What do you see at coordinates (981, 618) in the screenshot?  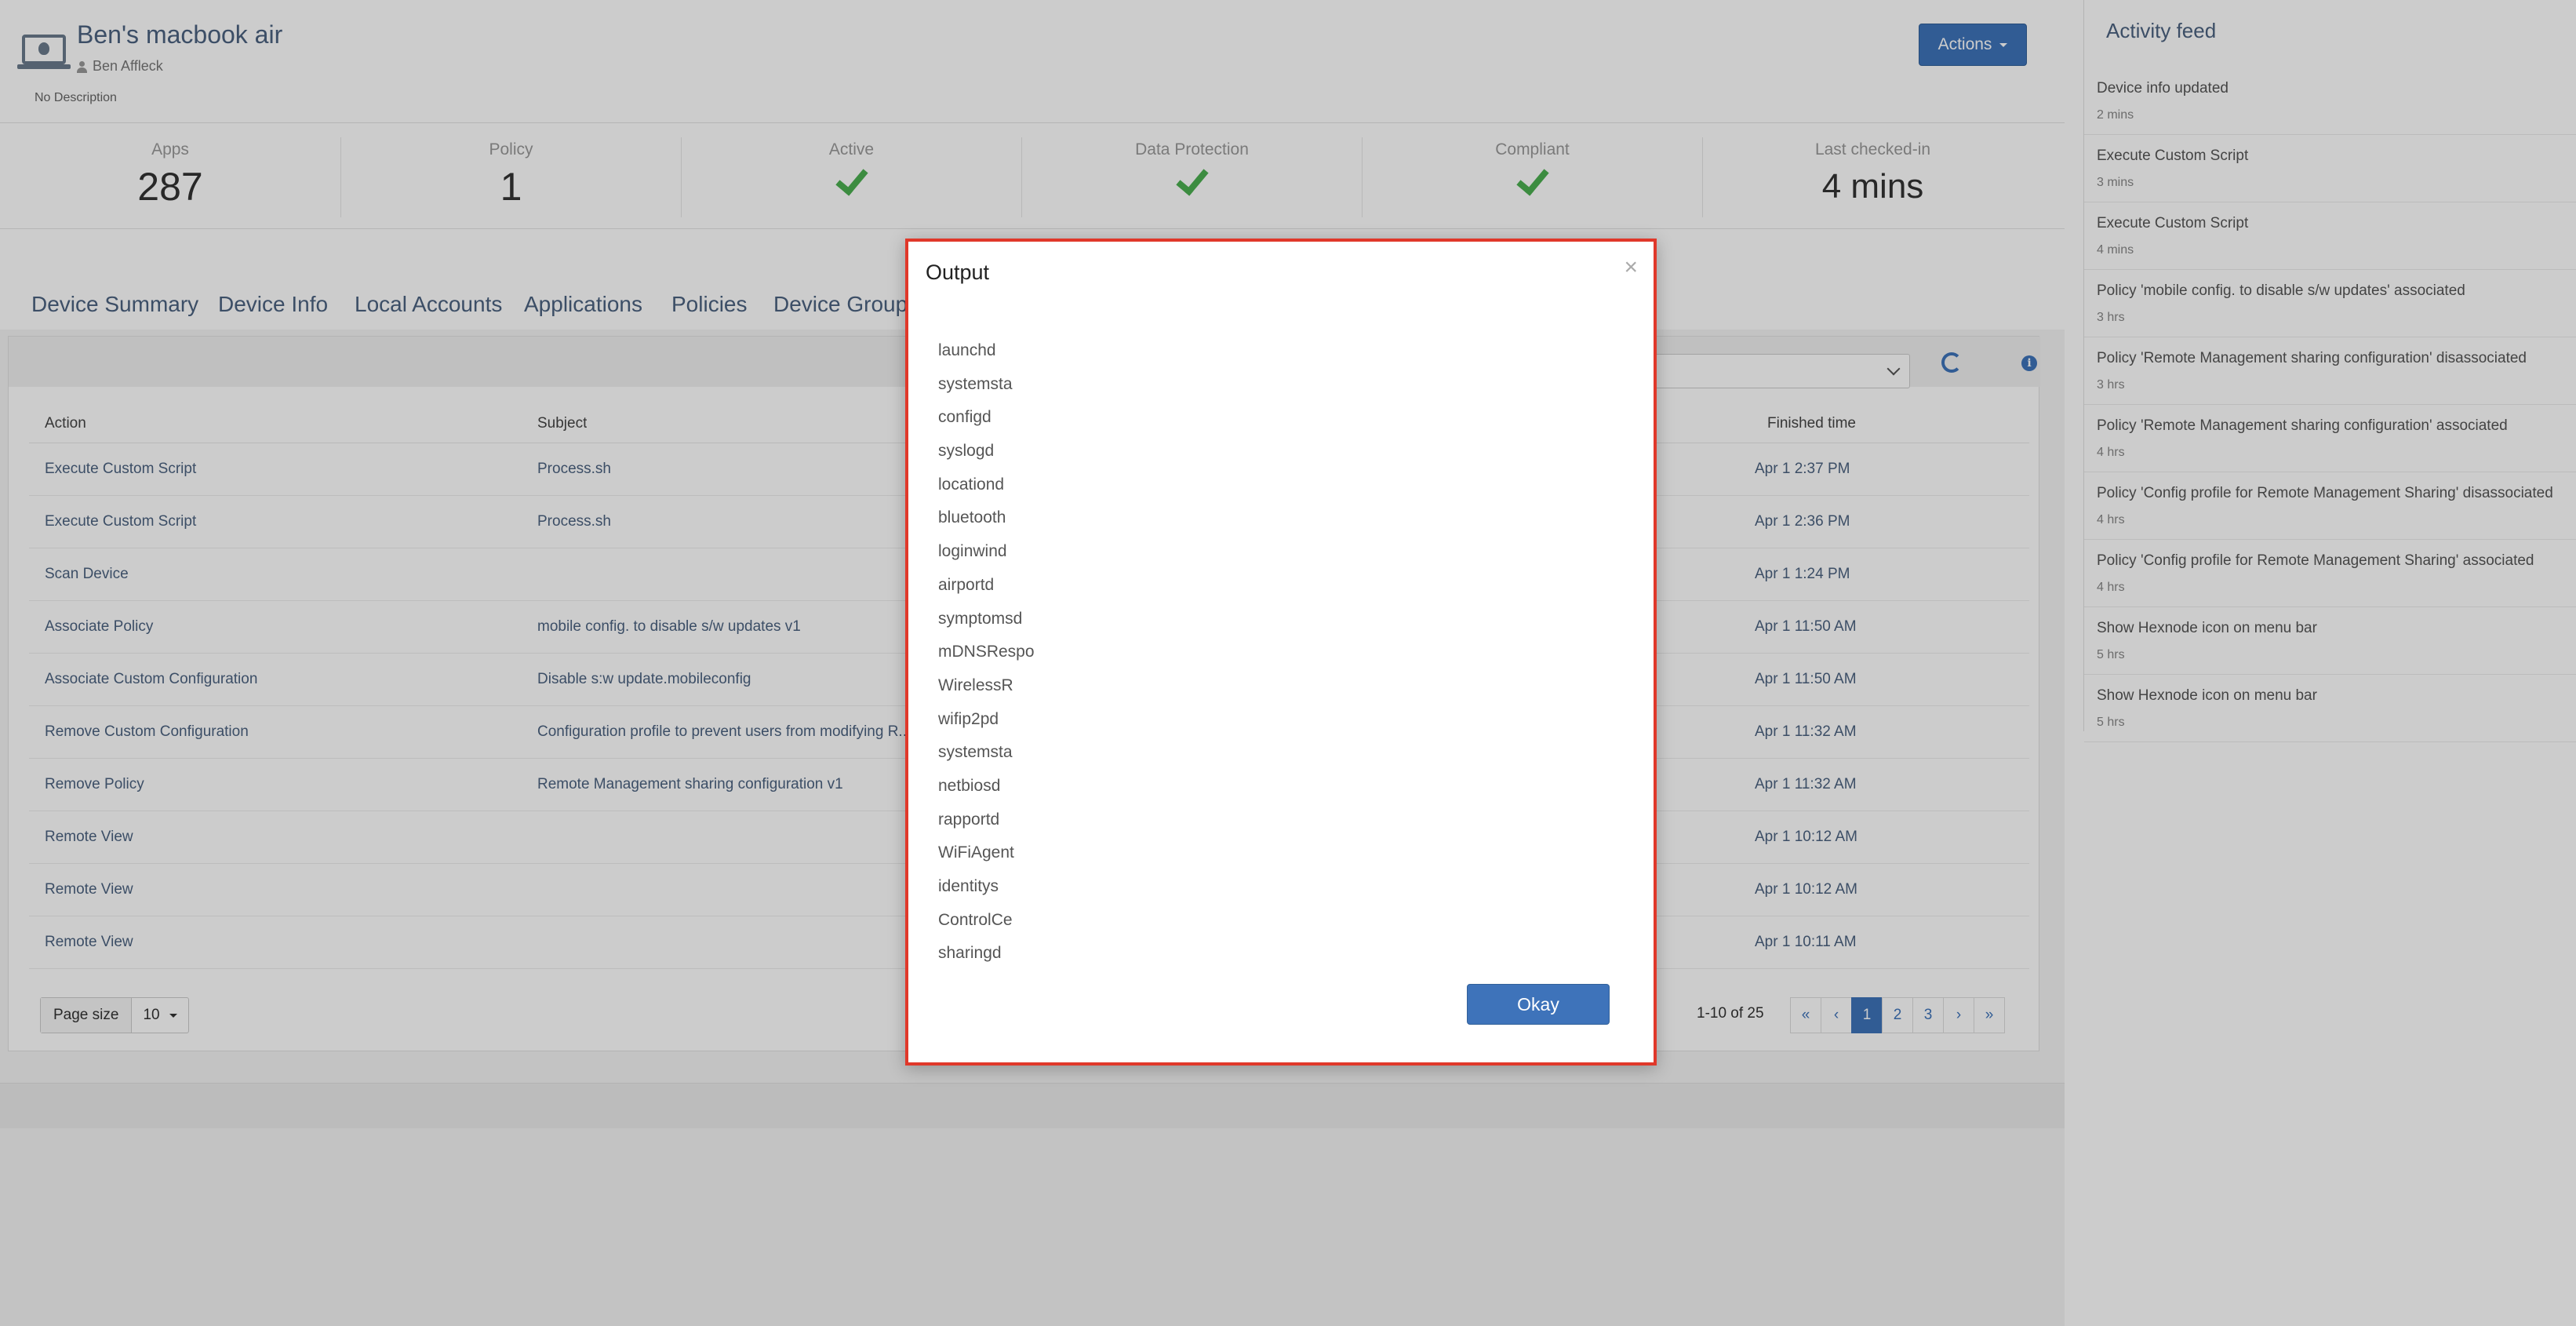 I see `output-line: symptomsd` at bounding box center [981, 618].